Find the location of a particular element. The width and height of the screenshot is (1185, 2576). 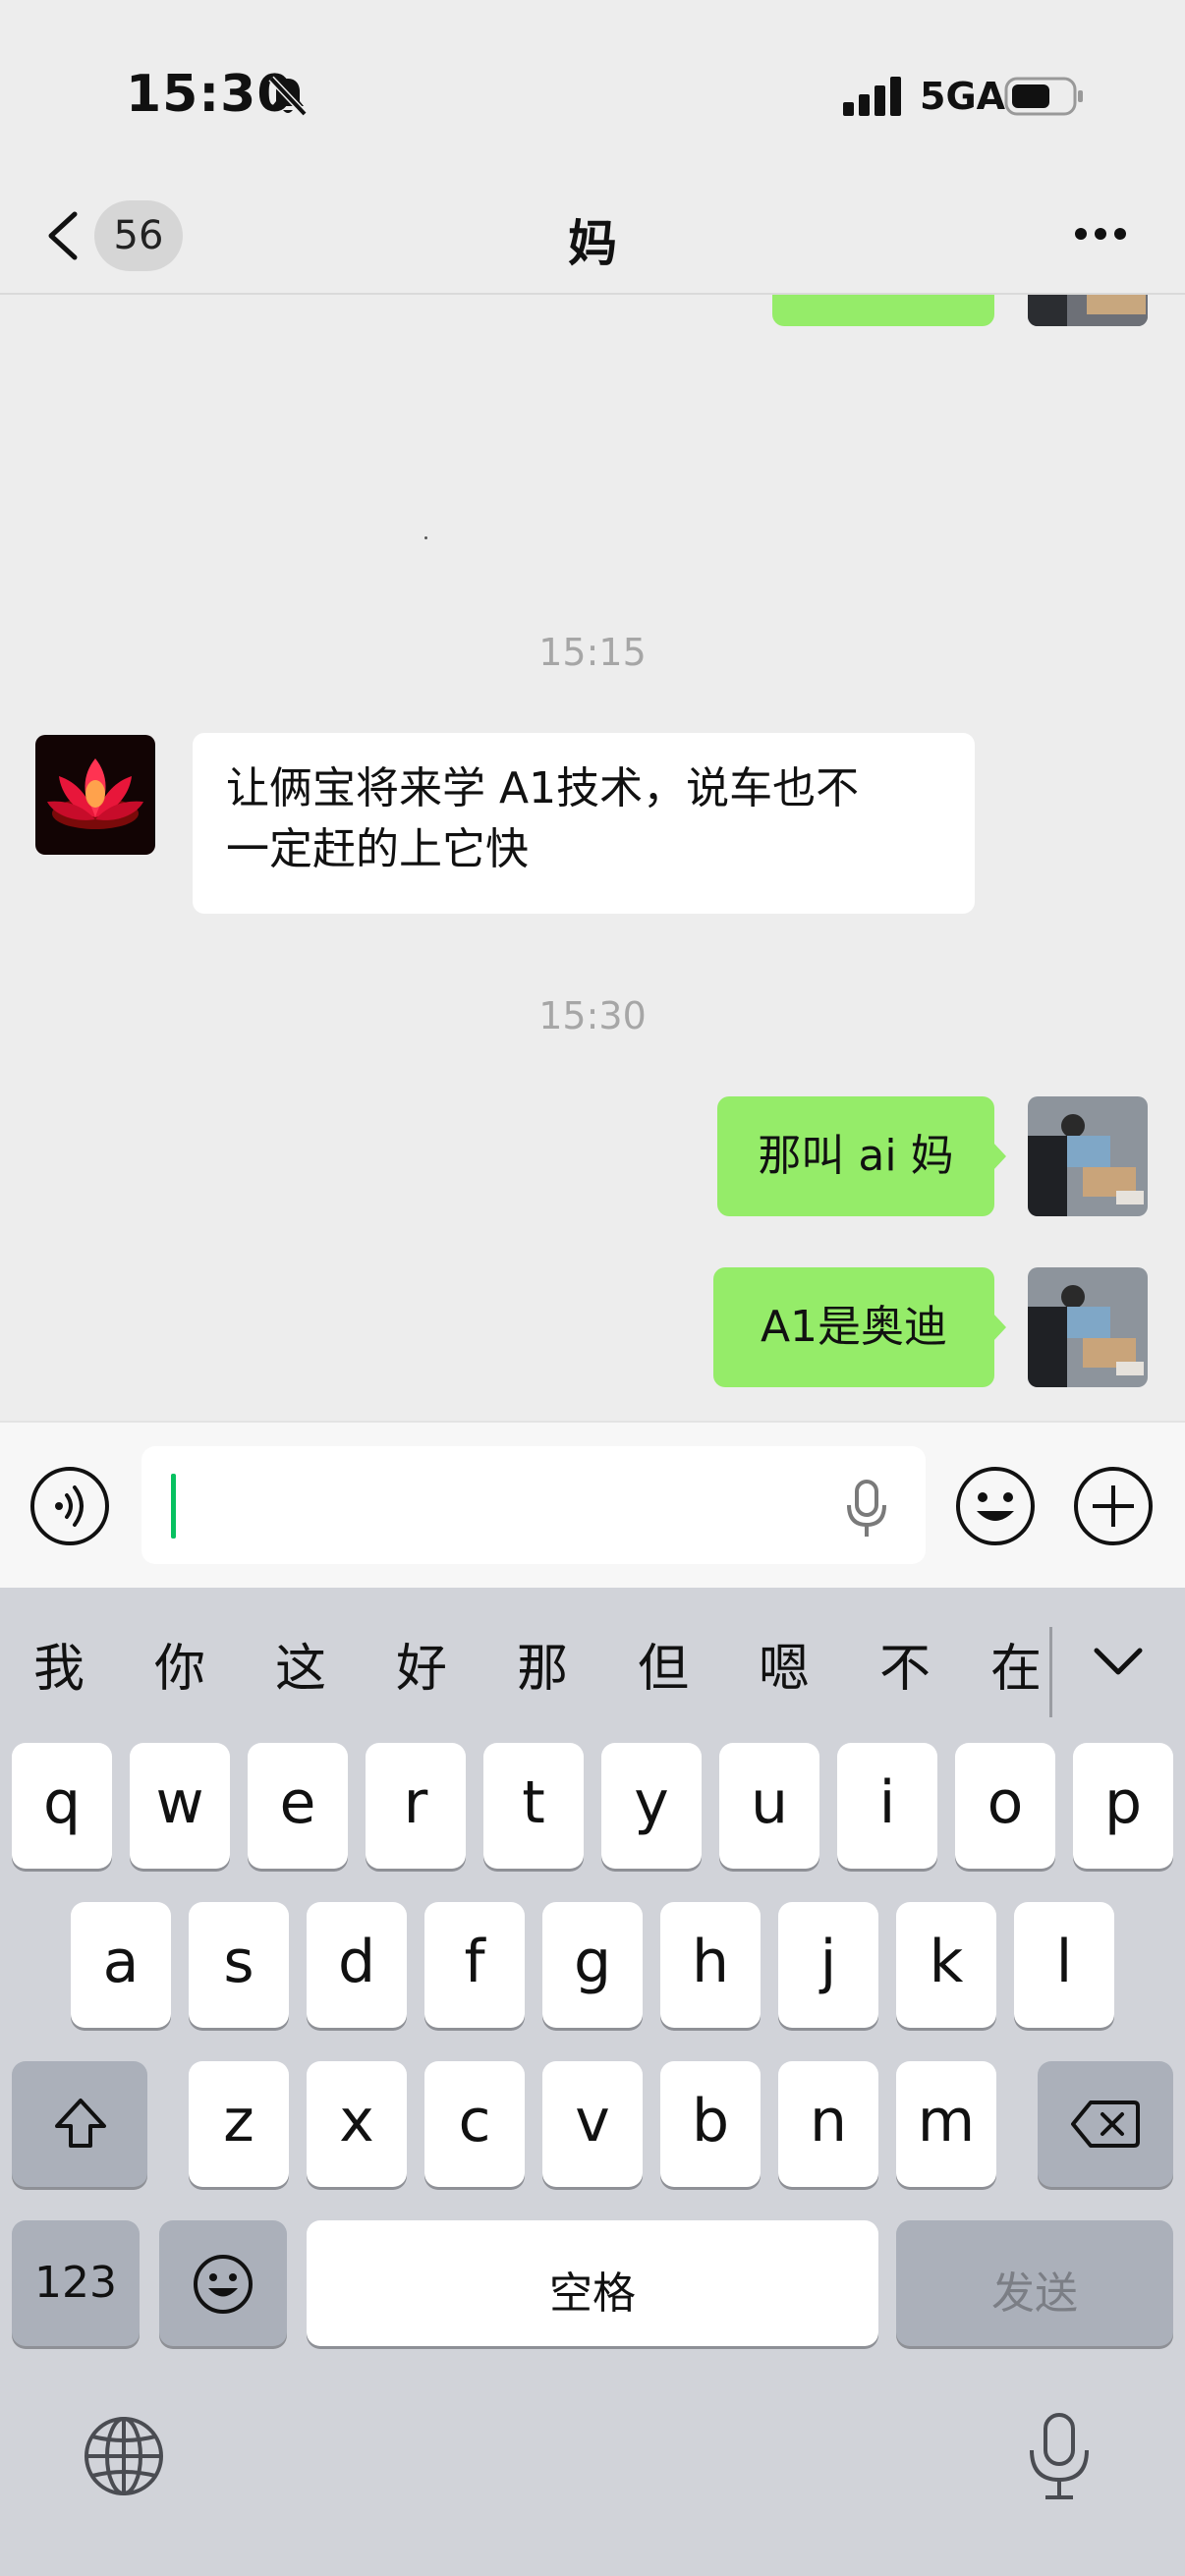

key-y: y is located at coordinates (652, 1806).